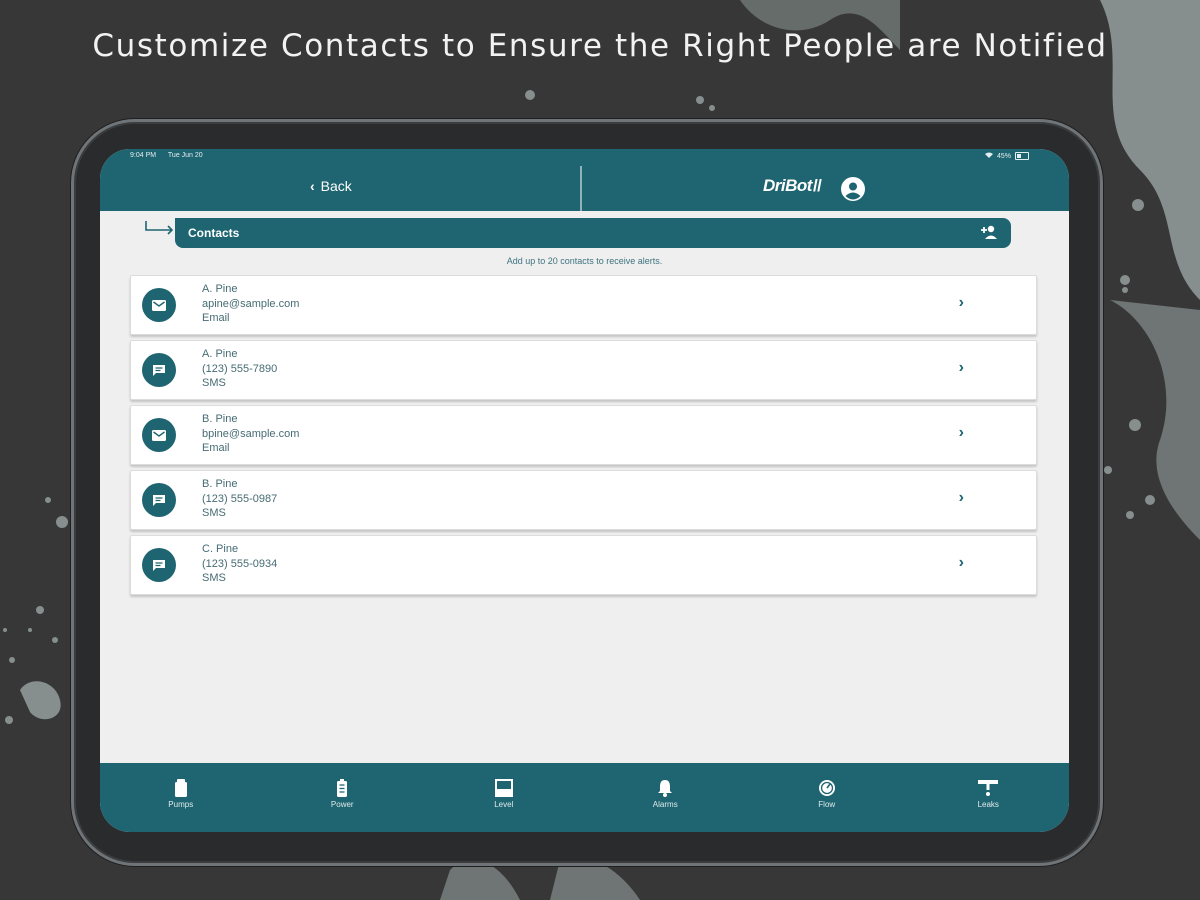  I want to click on tab-label: Pumps, so click(181, 804).